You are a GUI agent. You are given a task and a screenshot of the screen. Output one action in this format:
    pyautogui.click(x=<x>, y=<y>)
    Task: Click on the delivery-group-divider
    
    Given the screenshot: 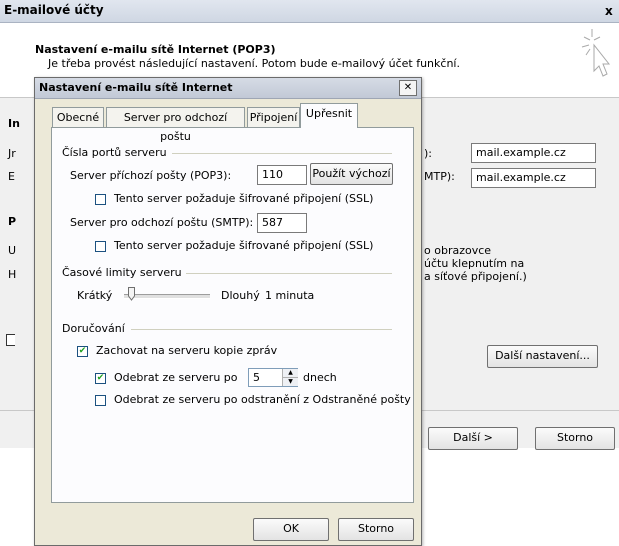 What is the action you would take?
    pyautogui.click(x=261, y=329)
    